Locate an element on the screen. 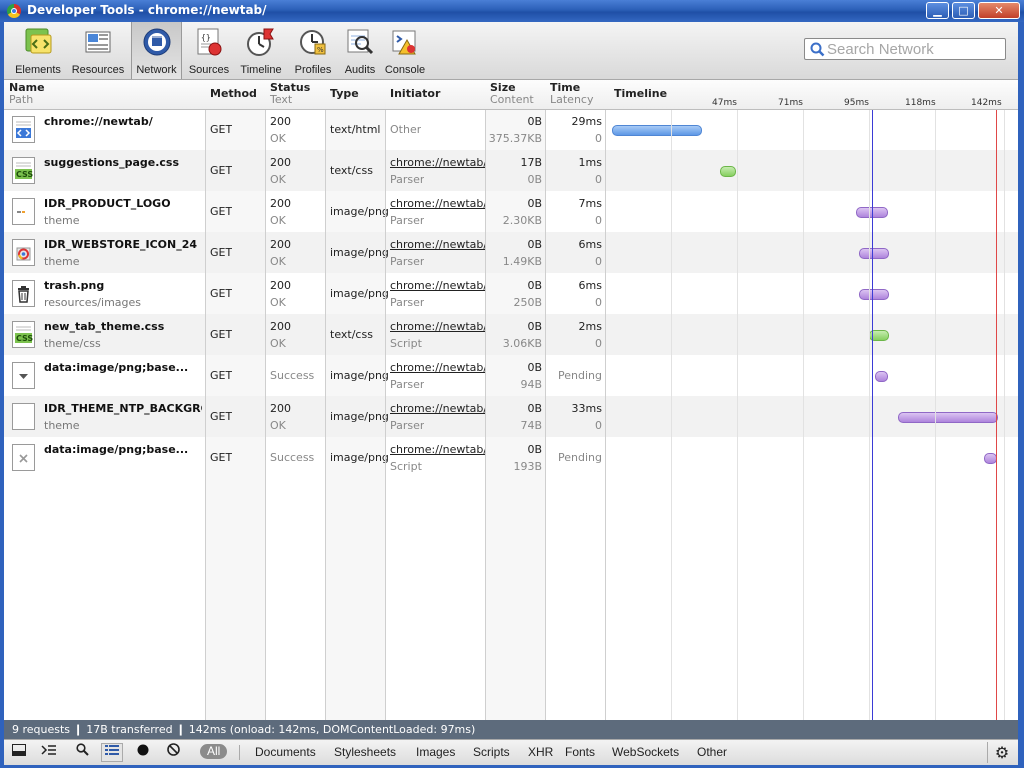  filter-stylesheets: Stylesheets is located at coordinates (365, 752).